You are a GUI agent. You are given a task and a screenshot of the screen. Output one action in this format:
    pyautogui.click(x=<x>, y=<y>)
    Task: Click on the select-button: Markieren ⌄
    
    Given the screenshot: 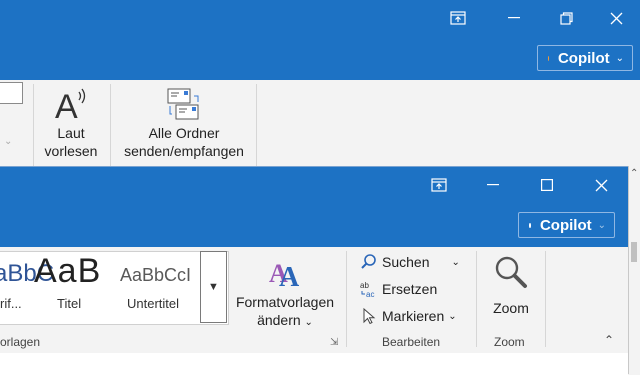 What is the action you would take?
    pyautogui.click(x=408, y=316)
    